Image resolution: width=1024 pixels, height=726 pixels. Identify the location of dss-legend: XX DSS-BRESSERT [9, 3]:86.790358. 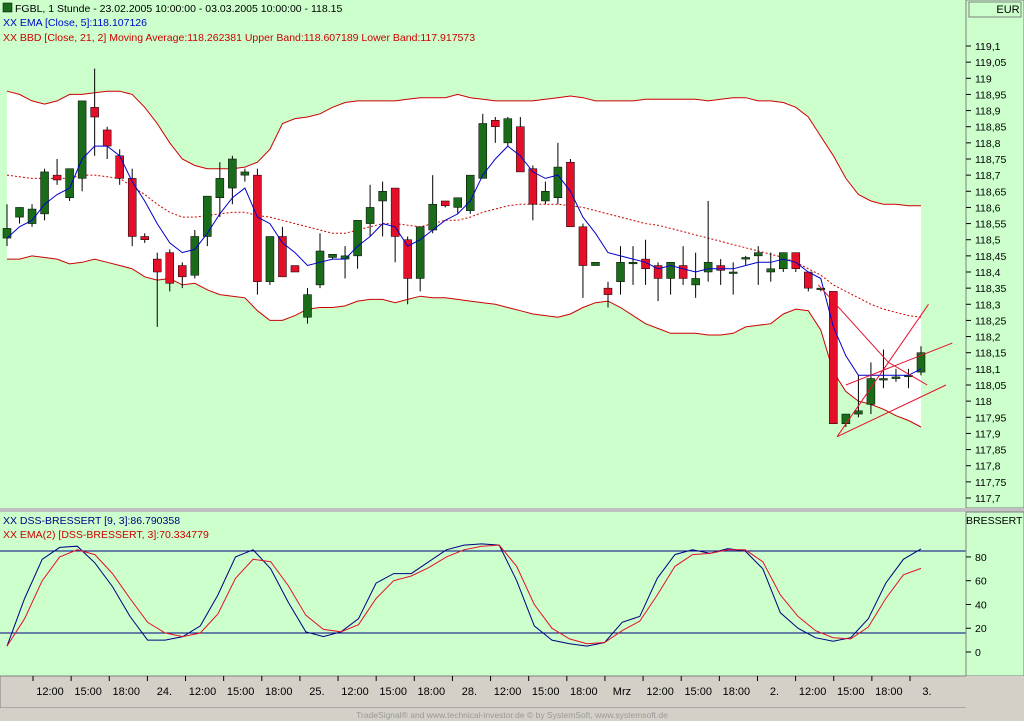
(91, 521).